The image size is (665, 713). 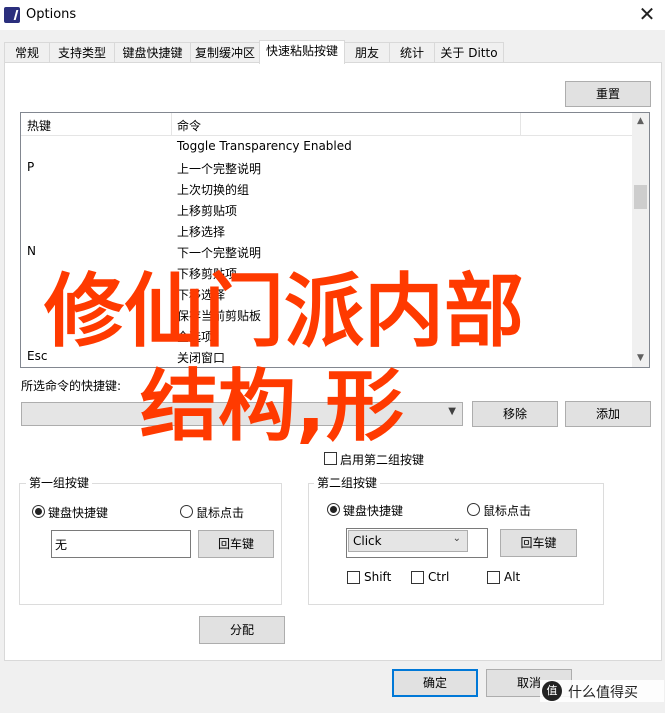 I want to click on enable-second-group-label: 启用第二组按键, so click(x=382, y=460).